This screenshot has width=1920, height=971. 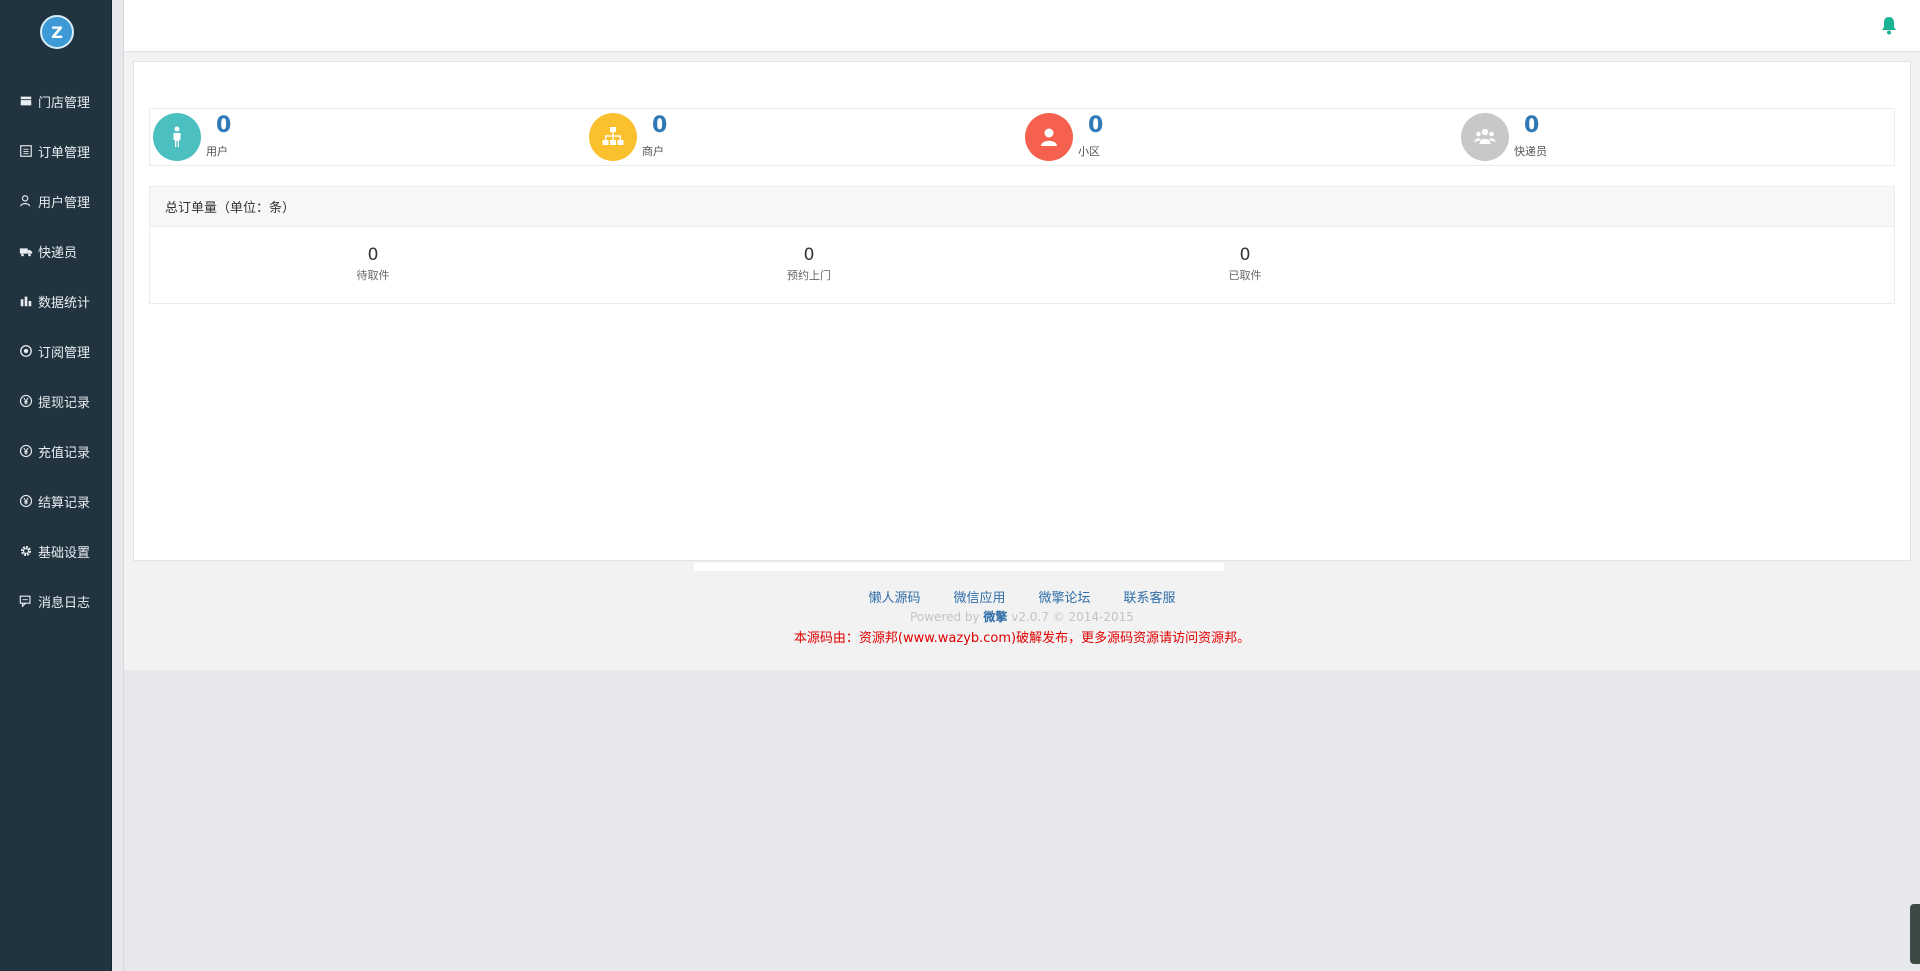 What do you see at coordinates (217, 151) in the screenshot?
I see `stat-label: 用户` at bounding box center [217, 151].